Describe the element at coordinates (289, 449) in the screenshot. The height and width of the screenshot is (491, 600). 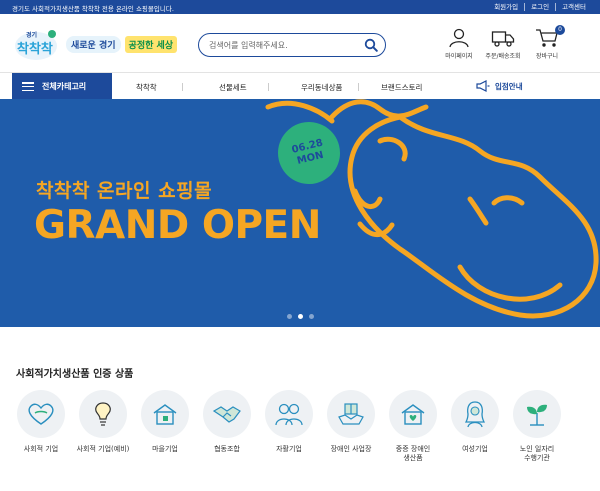
I see `cert-label: 자활기업` at that location.